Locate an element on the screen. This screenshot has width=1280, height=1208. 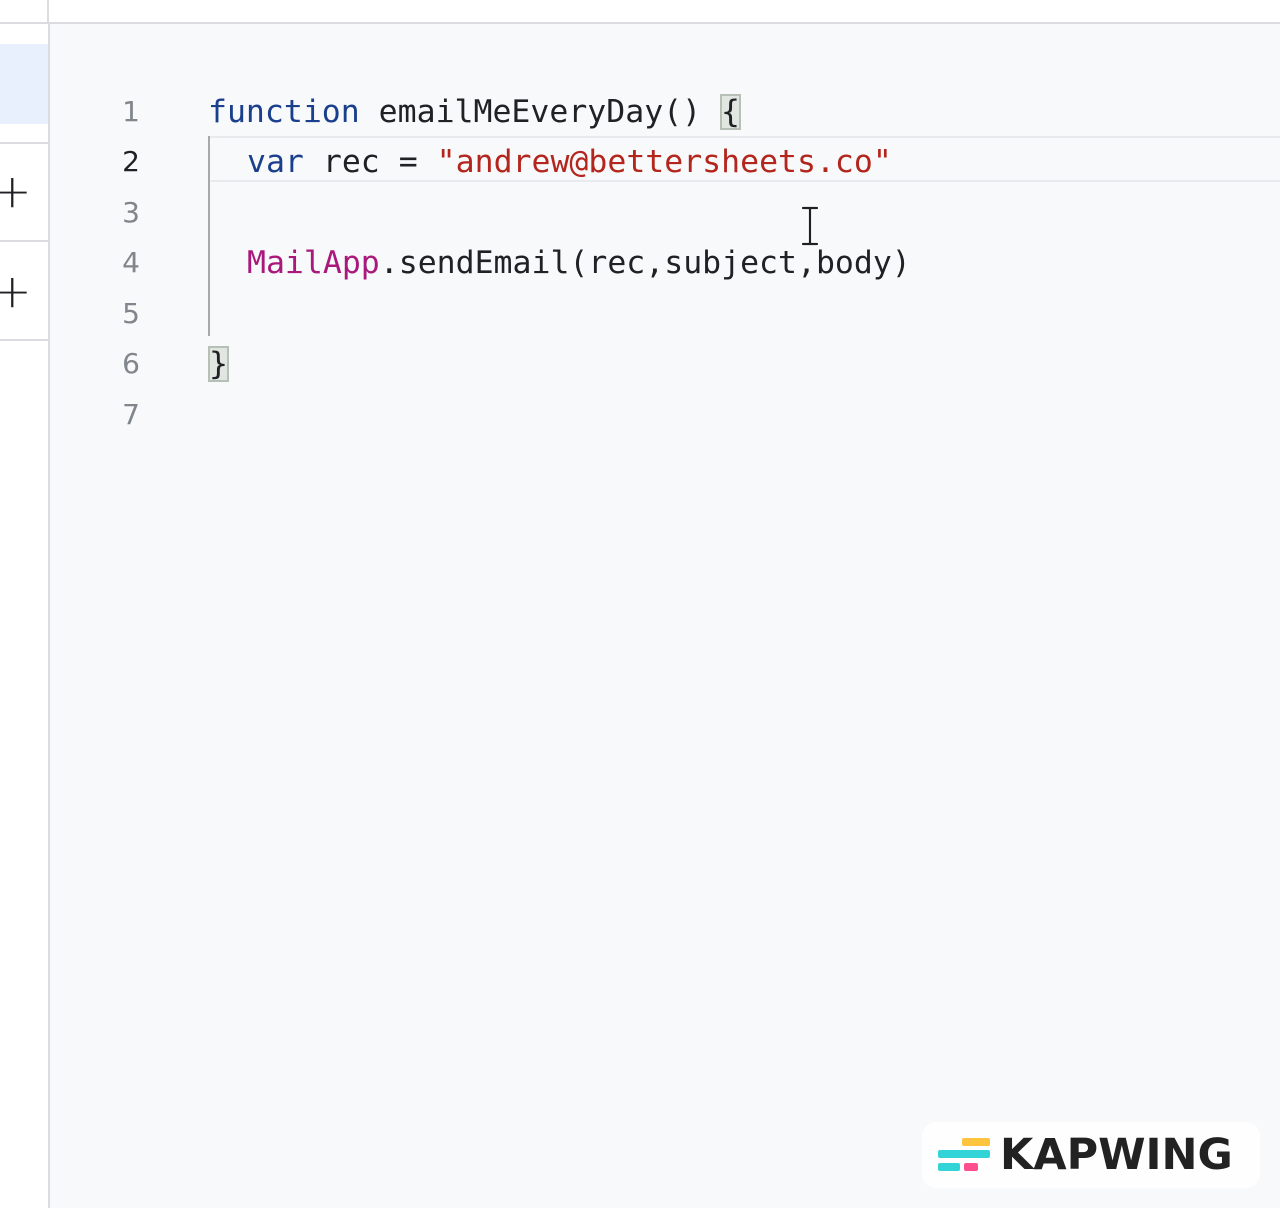
line-number: 2 is located at coordinates (131, 161).